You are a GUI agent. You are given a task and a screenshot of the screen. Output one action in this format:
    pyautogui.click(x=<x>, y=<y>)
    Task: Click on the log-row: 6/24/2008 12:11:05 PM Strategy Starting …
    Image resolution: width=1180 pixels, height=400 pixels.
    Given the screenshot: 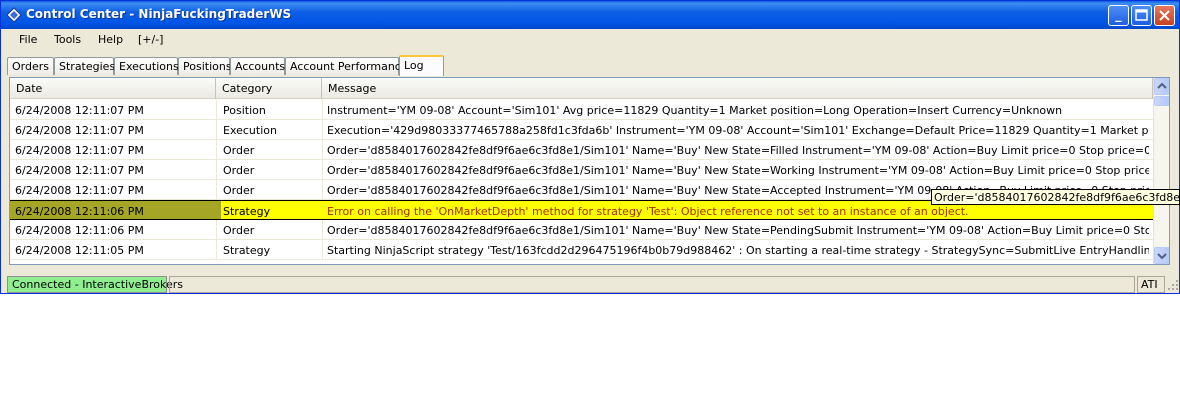 What is the action you would take?
    pyautogui.click(x=581, y=250)
    